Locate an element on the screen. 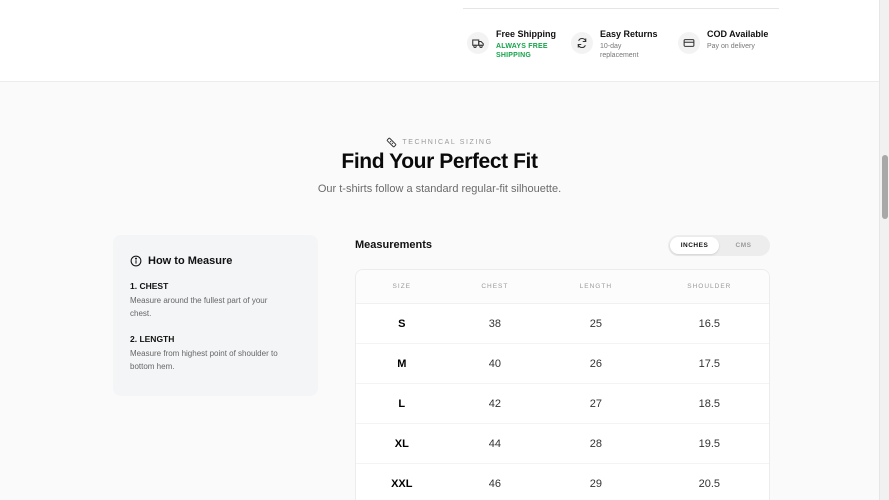 Image resolution: width=889 pixels, height=500 pixels. column-header-length: LENGTH is located at coordinates (596, 286).